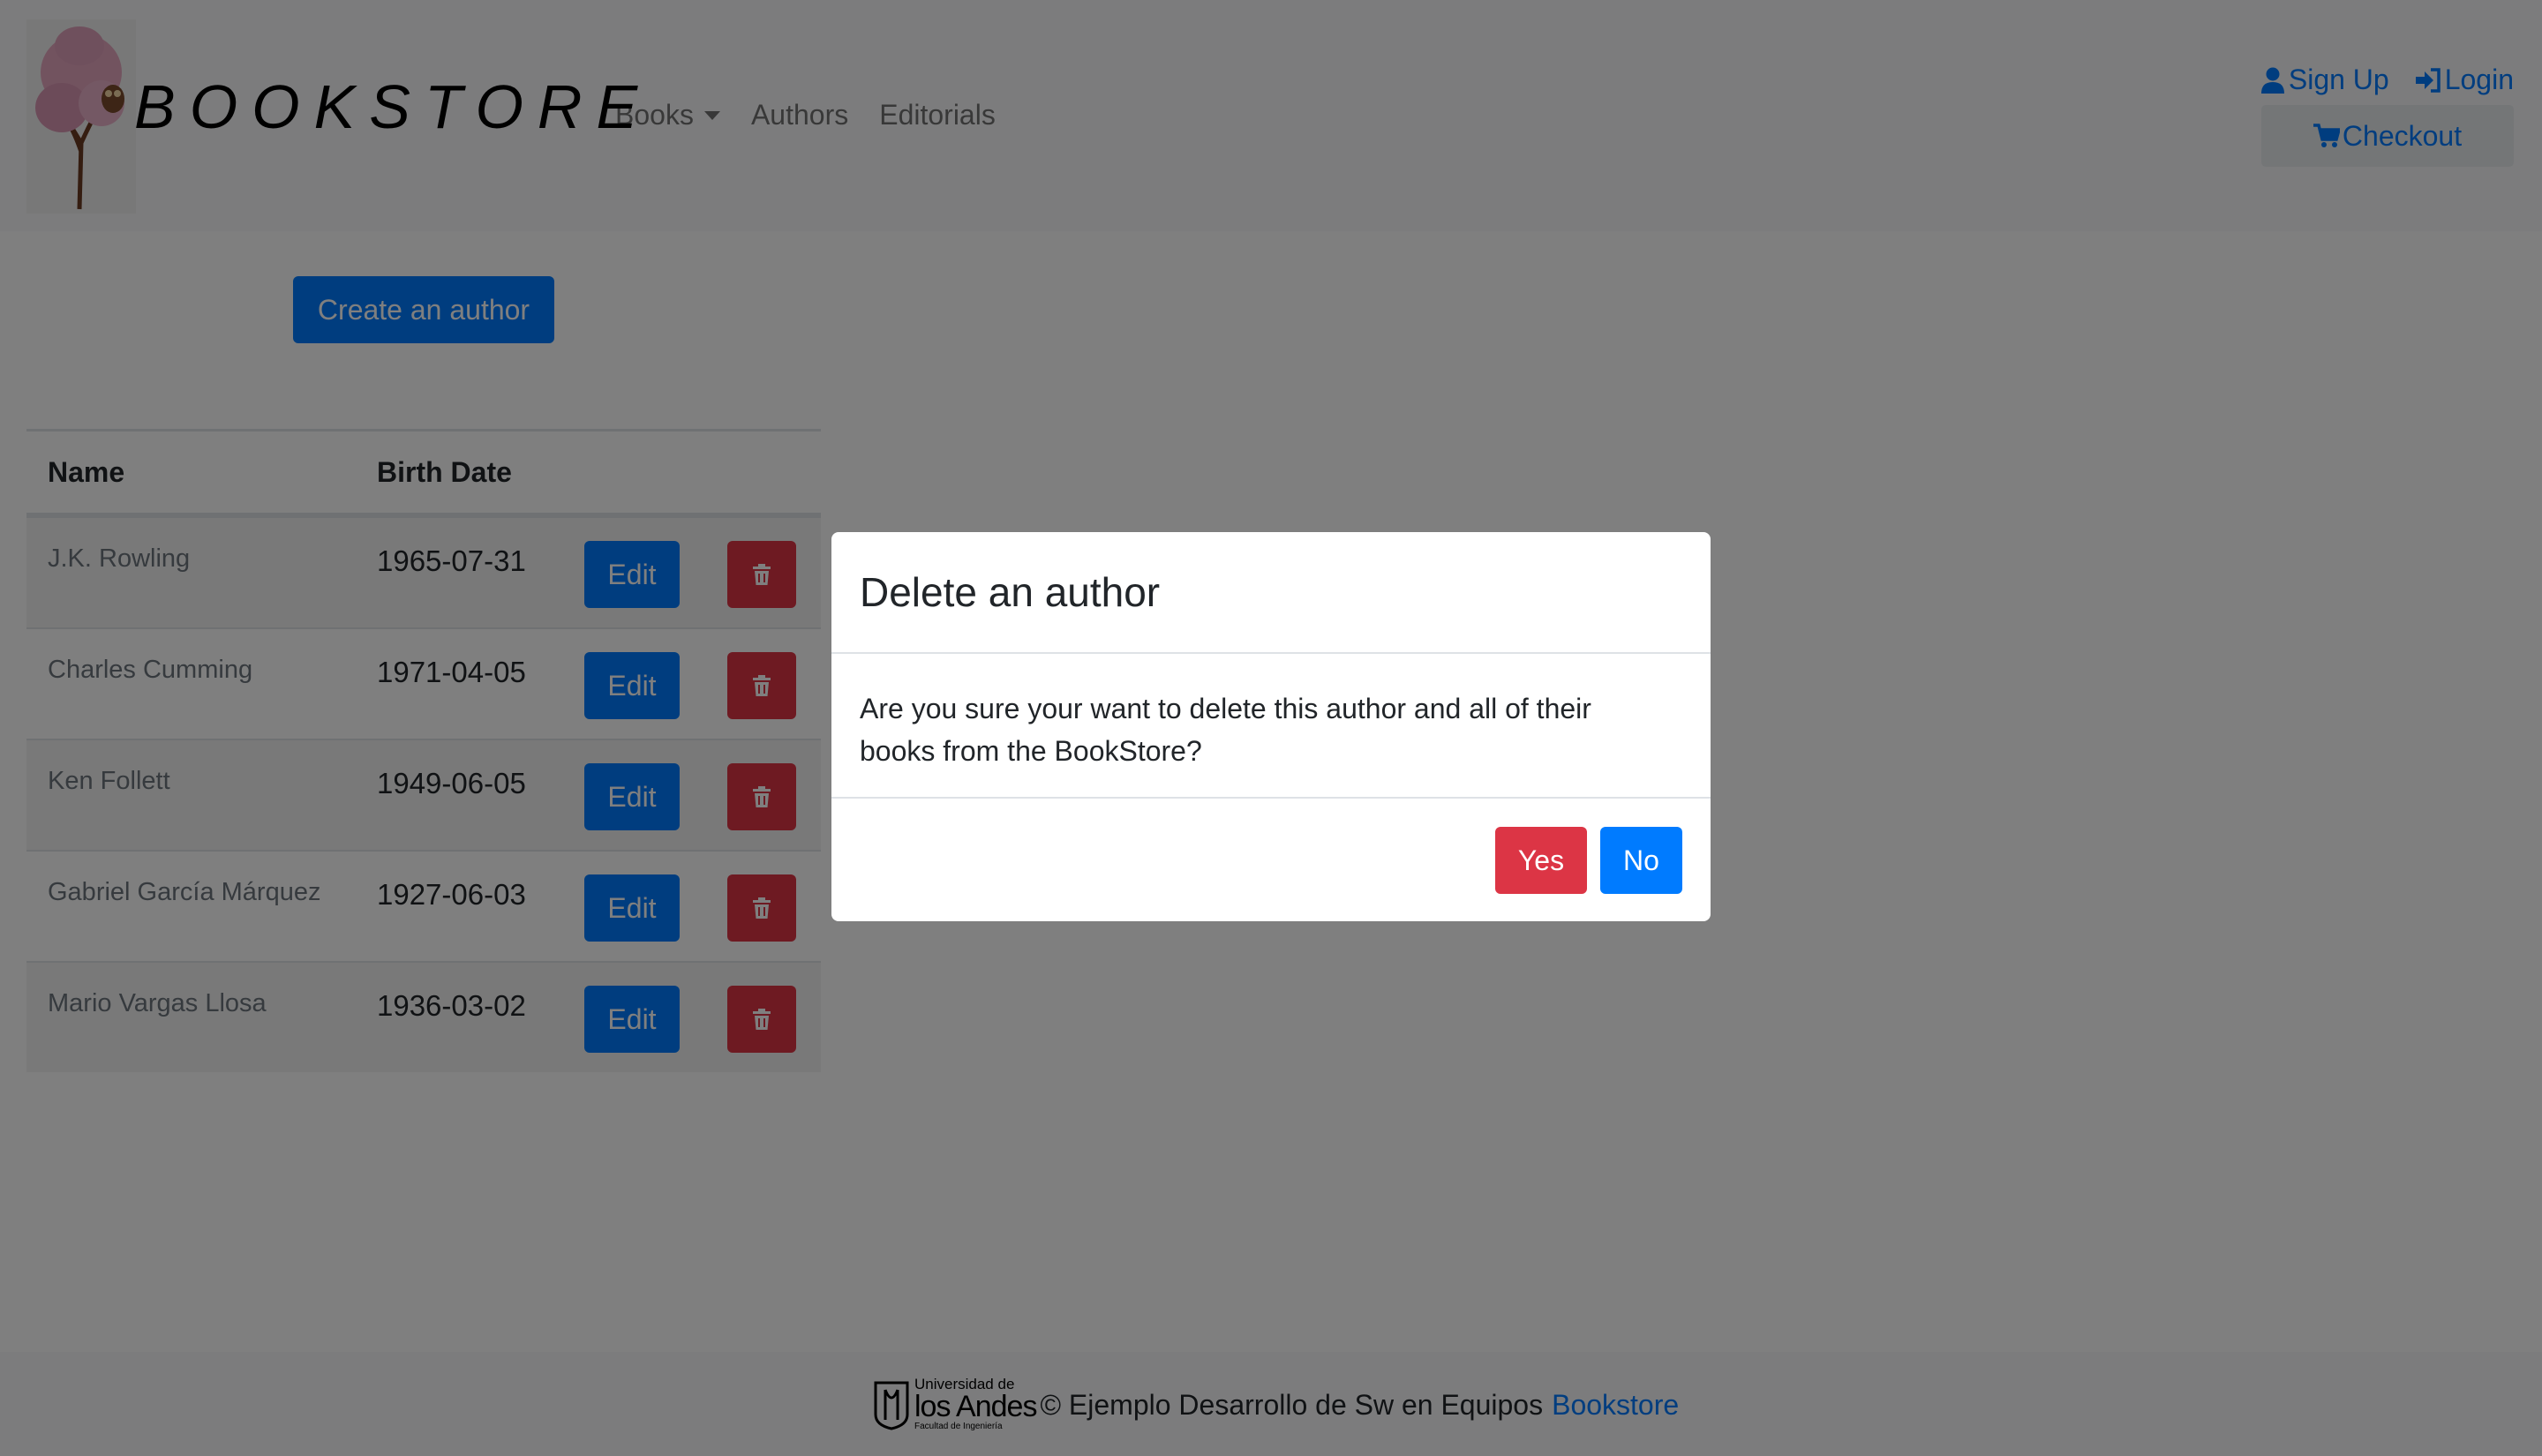 Image resolution: width=2542 pixels, height=1456 pixels. I want to click on modal-header: Delete an author, so click(1271, 593).